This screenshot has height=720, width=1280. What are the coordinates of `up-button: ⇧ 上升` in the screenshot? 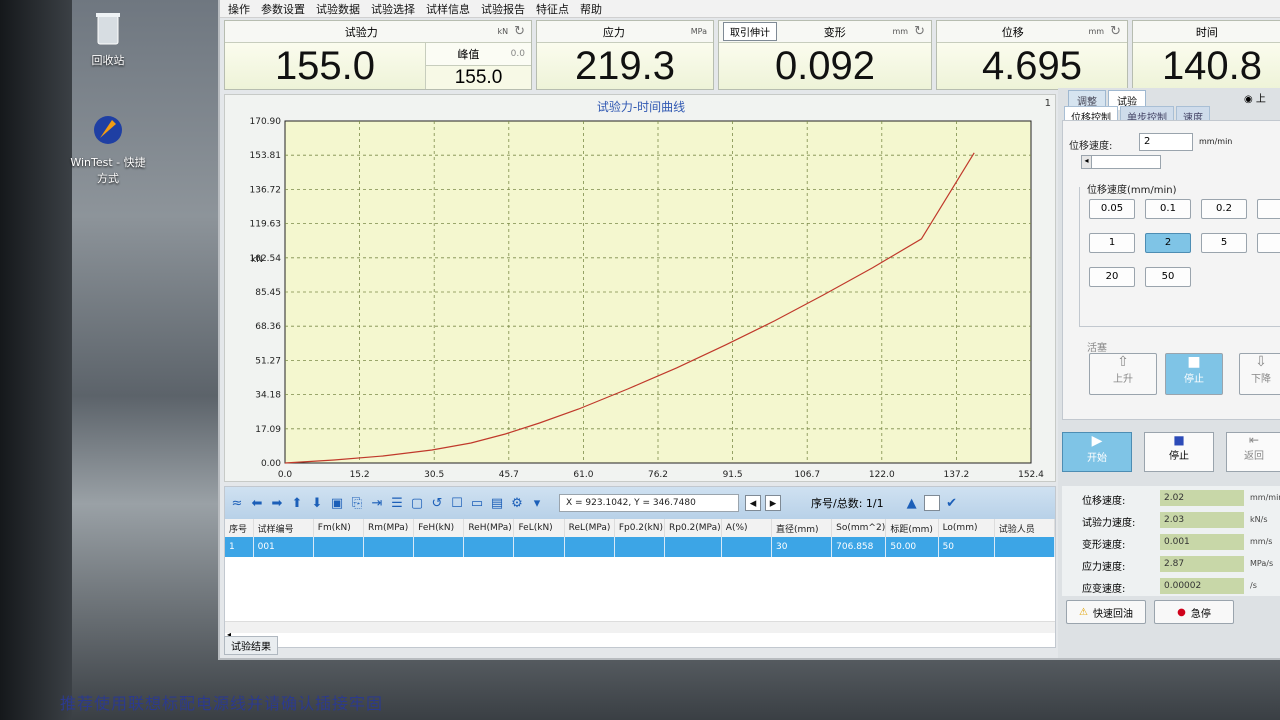 It's located at (1123, 374).